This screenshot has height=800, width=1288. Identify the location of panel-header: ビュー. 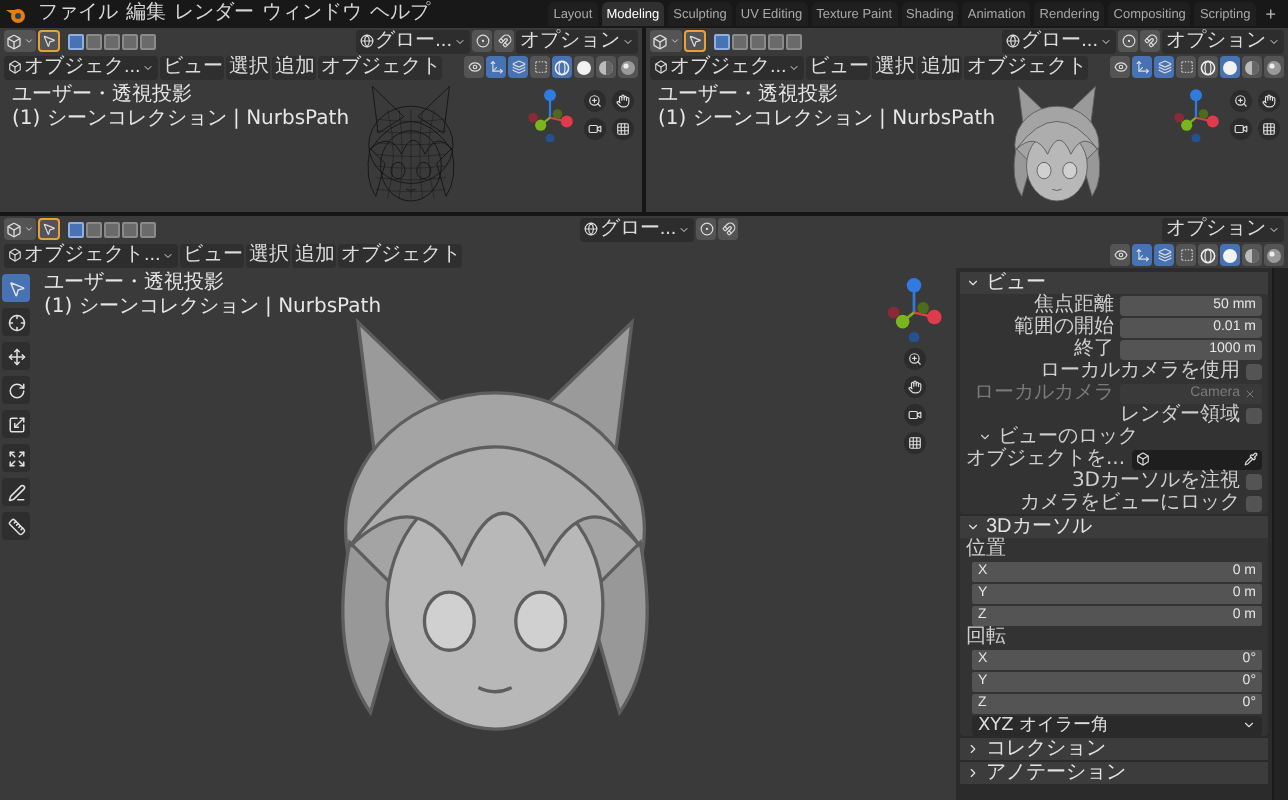
(1114, 283).